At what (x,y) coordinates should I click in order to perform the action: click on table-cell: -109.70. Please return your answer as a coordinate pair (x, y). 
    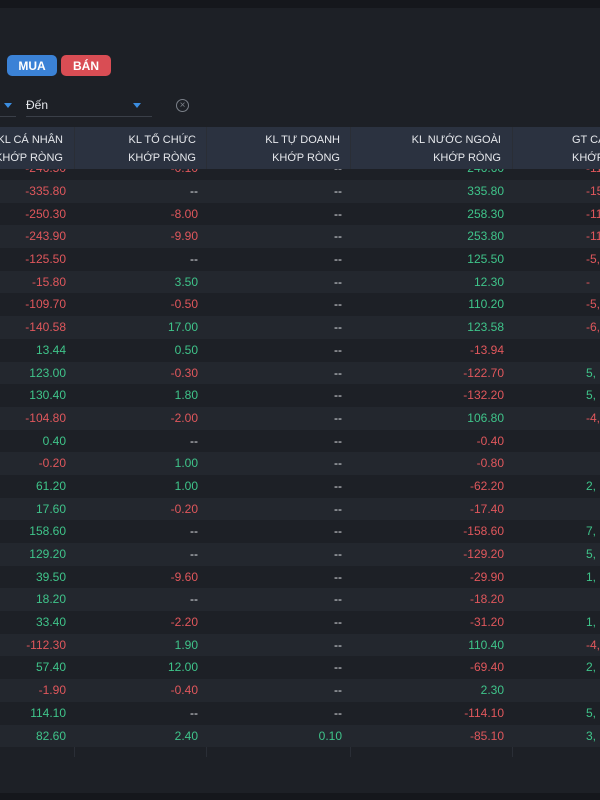
    Looking at the image, I should click on (45, 304).